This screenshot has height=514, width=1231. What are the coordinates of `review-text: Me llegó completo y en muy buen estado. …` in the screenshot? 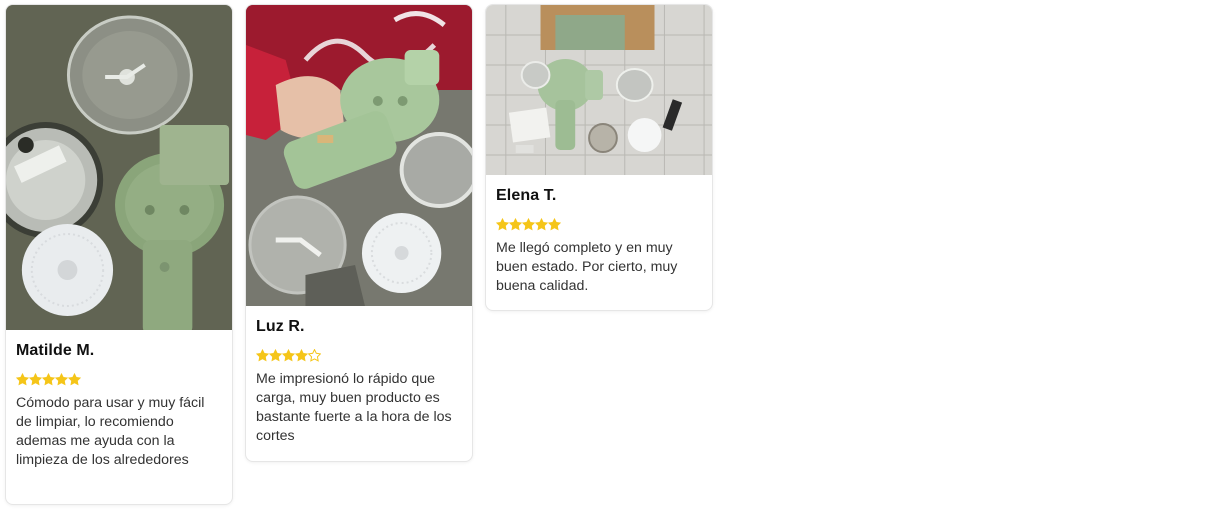 It's located at (587, 267).